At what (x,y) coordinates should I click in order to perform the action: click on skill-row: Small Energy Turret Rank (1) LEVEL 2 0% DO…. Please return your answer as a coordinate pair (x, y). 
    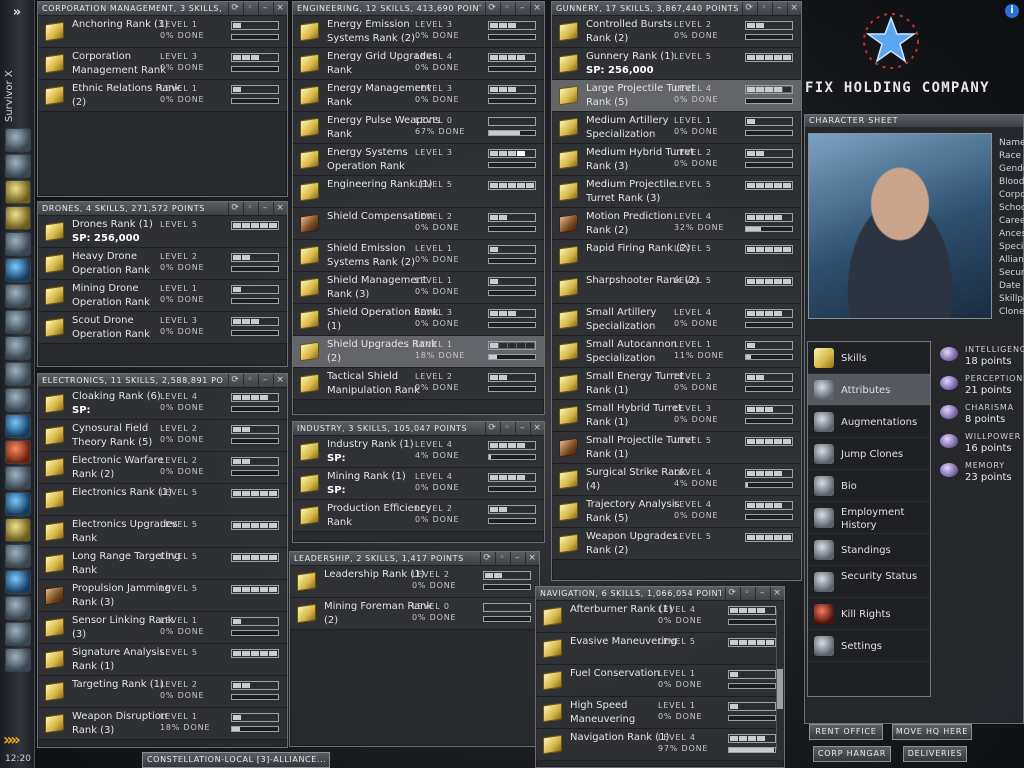
    Looking at the image, I should click on (676, 384).